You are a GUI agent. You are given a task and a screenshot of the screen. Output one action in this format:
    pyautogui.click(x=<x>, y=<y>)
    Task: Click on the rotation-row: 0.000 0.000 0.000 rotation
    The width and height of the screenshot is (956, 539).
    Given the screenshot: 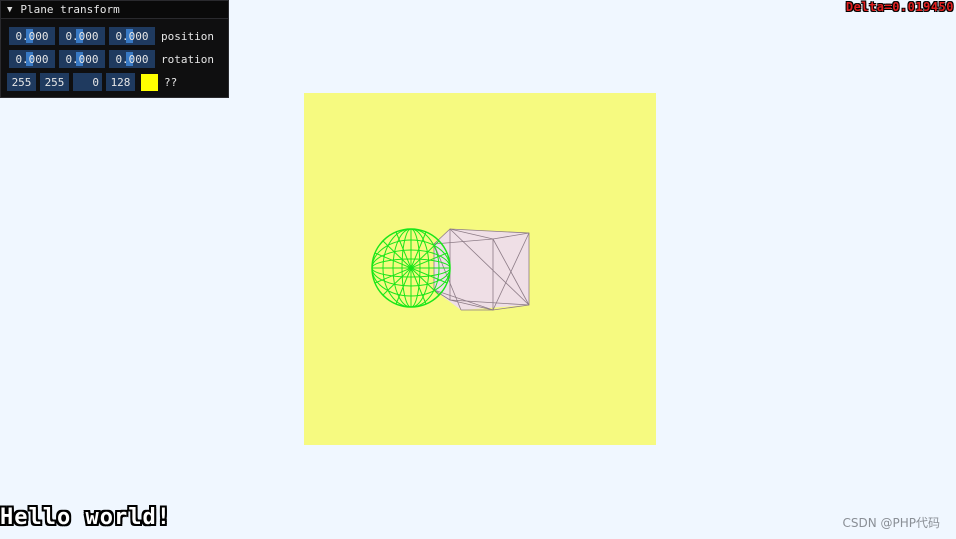 What is the action you would take?
    pyautogui.click(x=111, y=59)
    